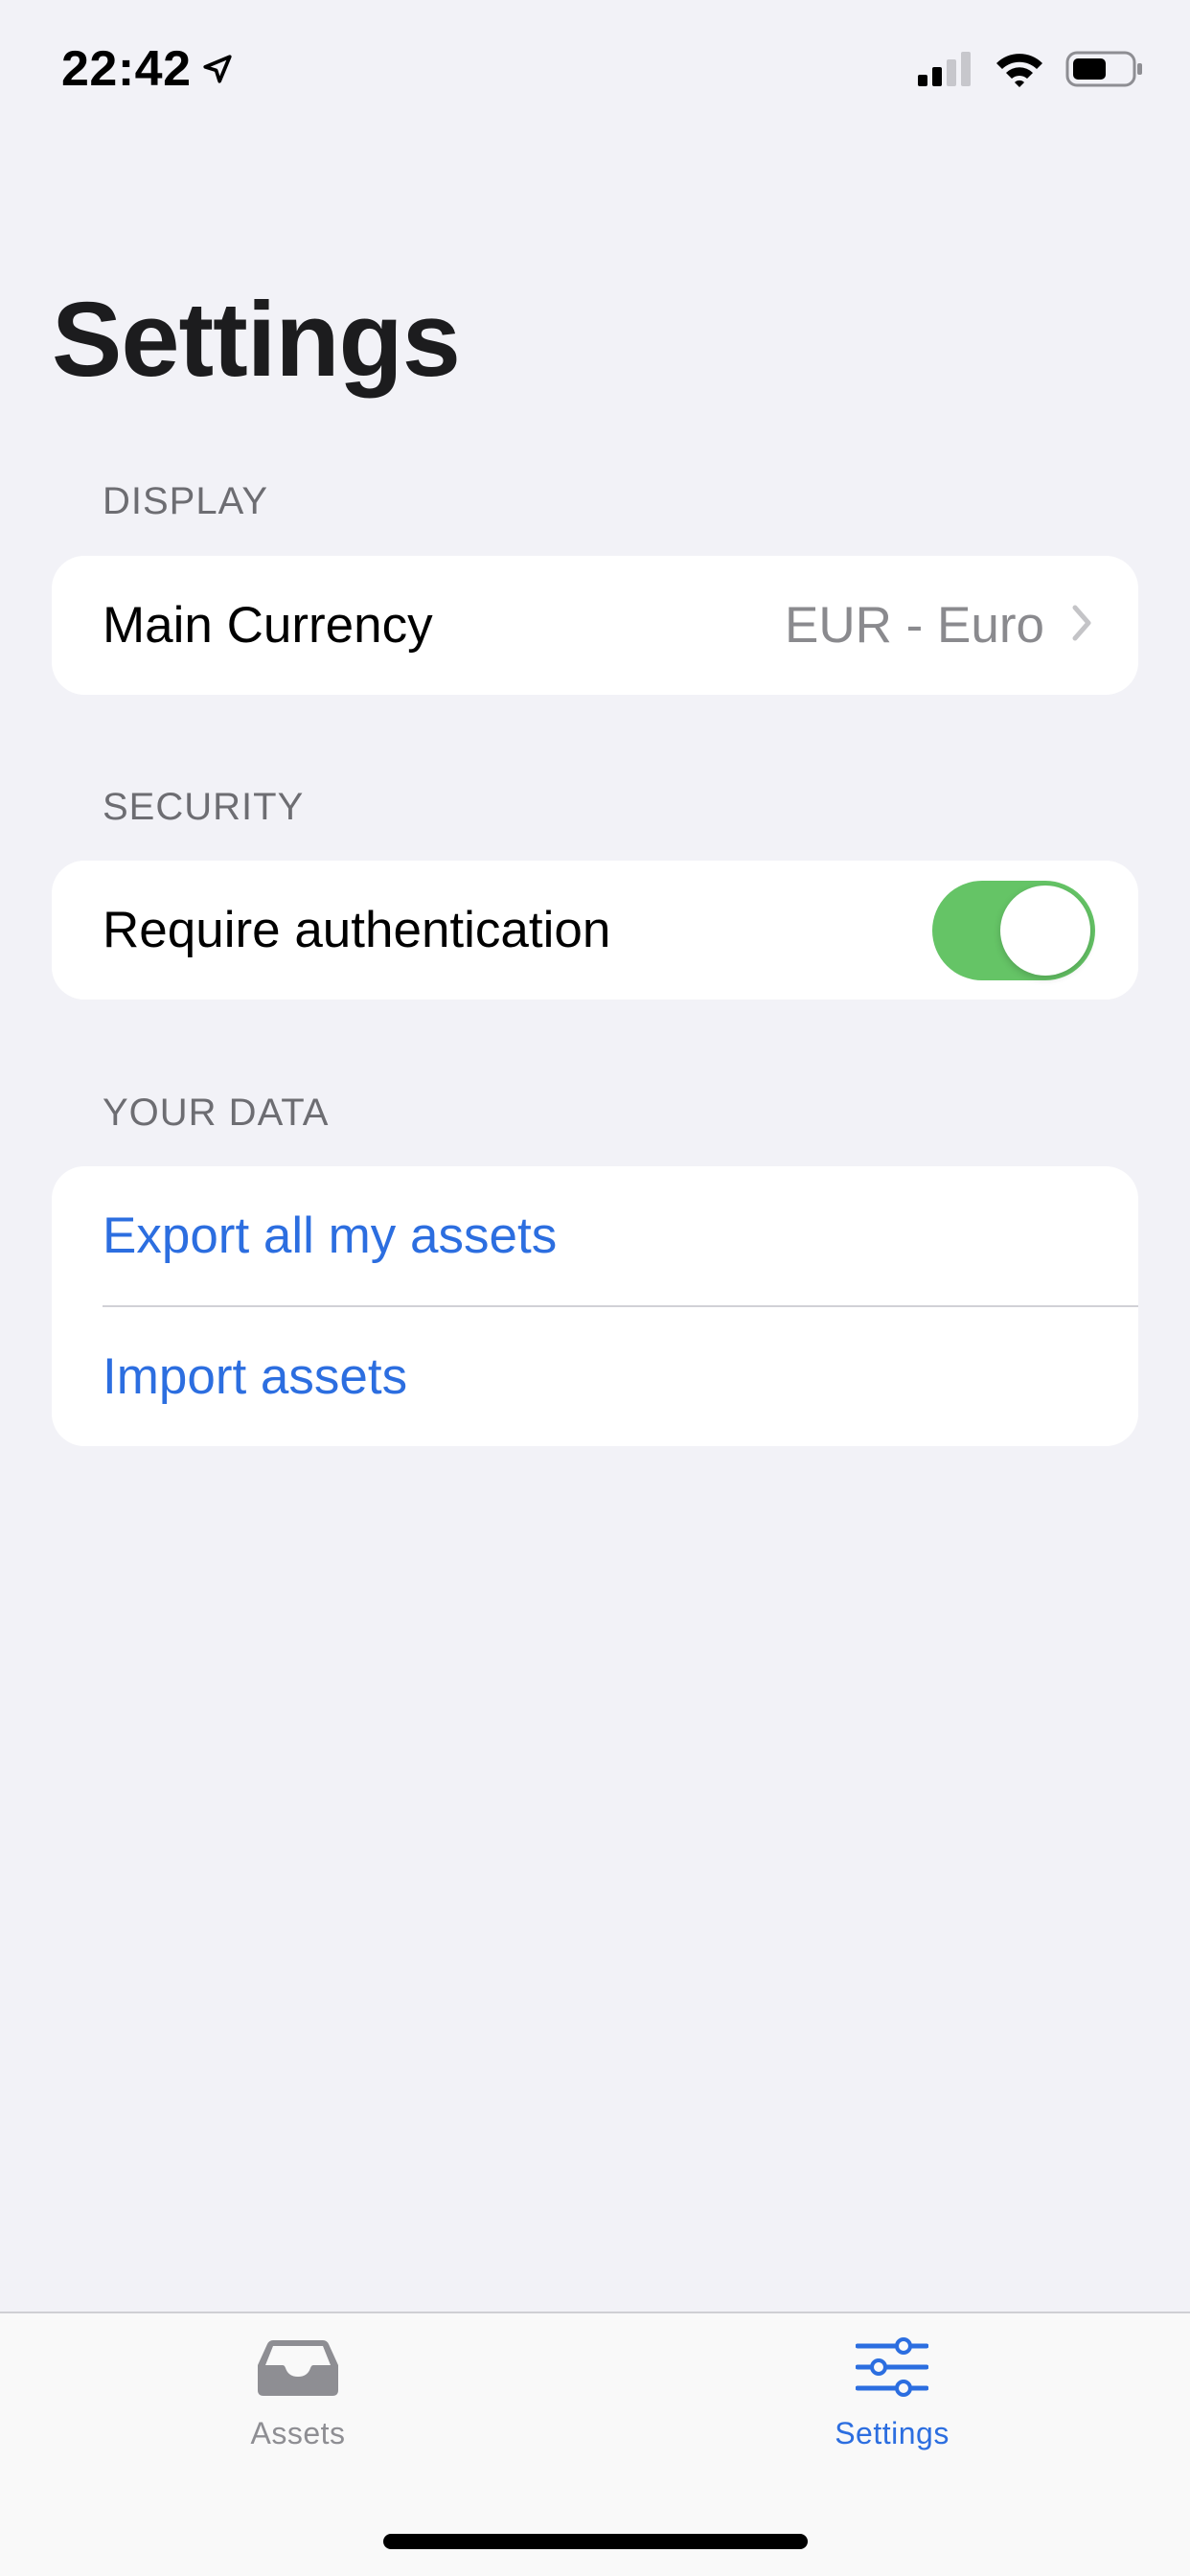 The image size is (1190, 2576). I want to click on section-header-your-data: YOUR DATA, so click(217, 1113).